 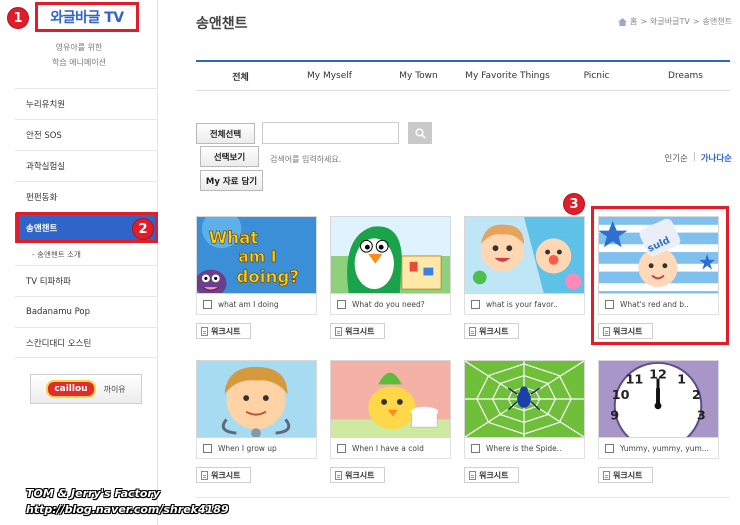 I want to click on video-card: When I grow up 워크시트, so click(x=256, y=421).